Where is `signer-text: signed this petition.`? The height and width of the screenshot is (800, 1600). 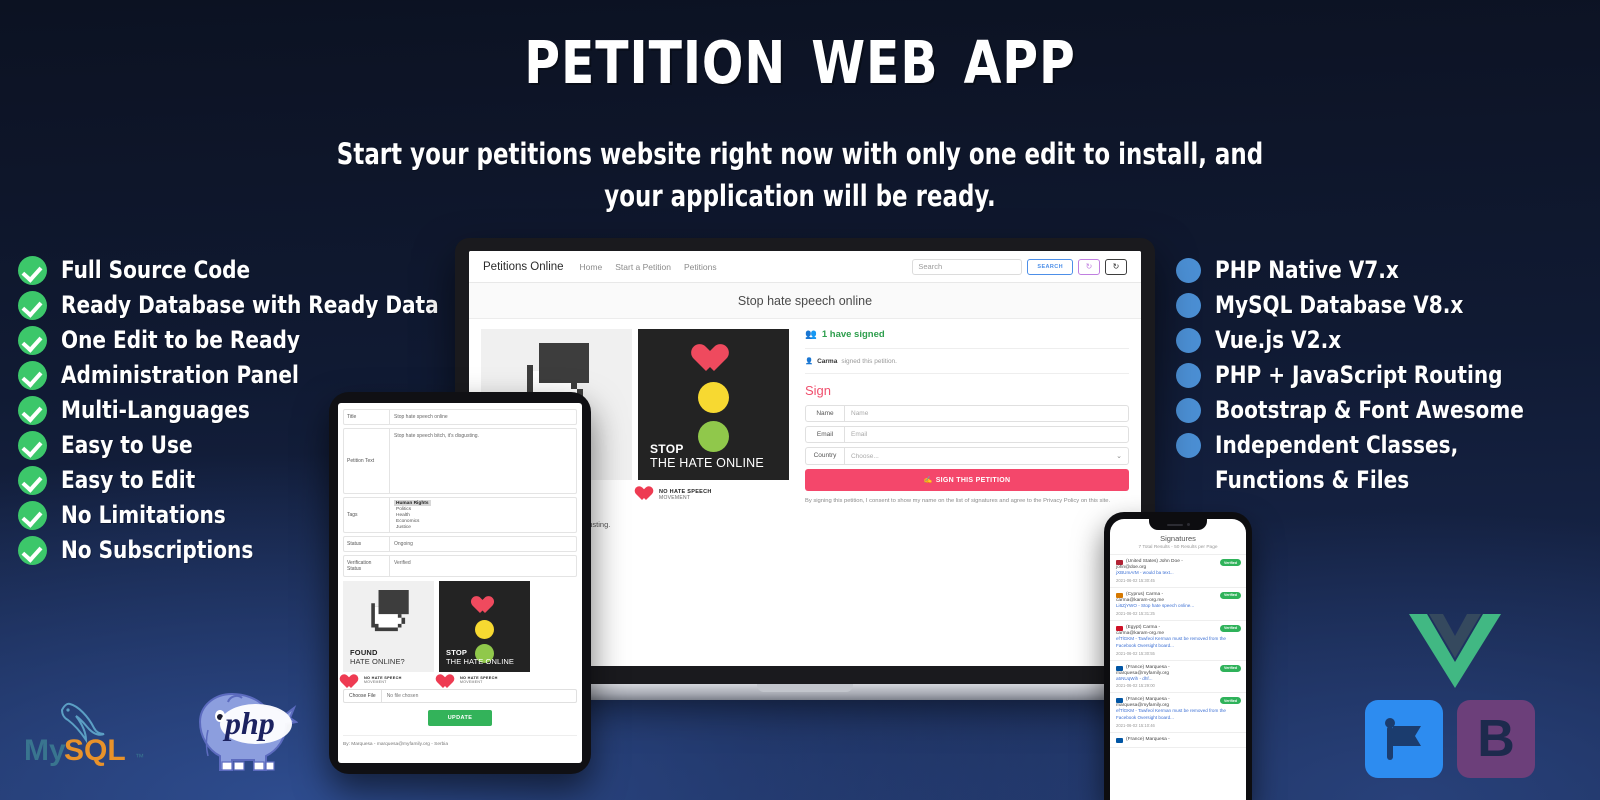 signer-text: signed this petition. is located at coordinates (869, 361).